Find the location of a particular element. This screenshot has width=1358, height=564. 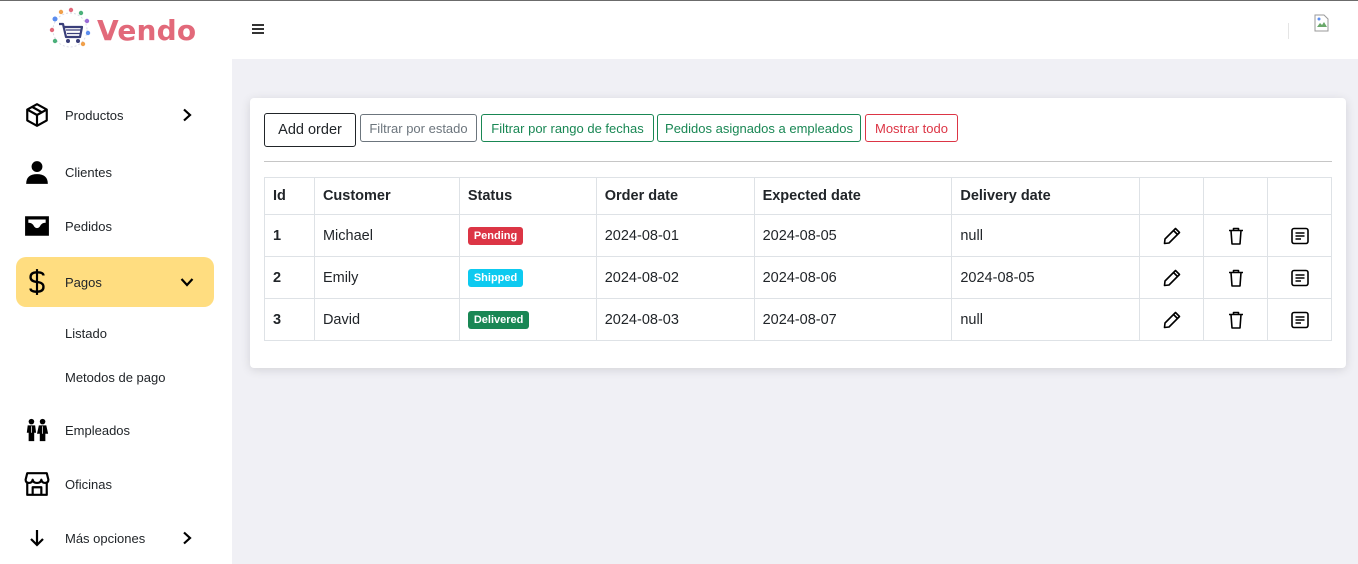

sidebar-item-label: Empleados is located at coordinates (98, 430).